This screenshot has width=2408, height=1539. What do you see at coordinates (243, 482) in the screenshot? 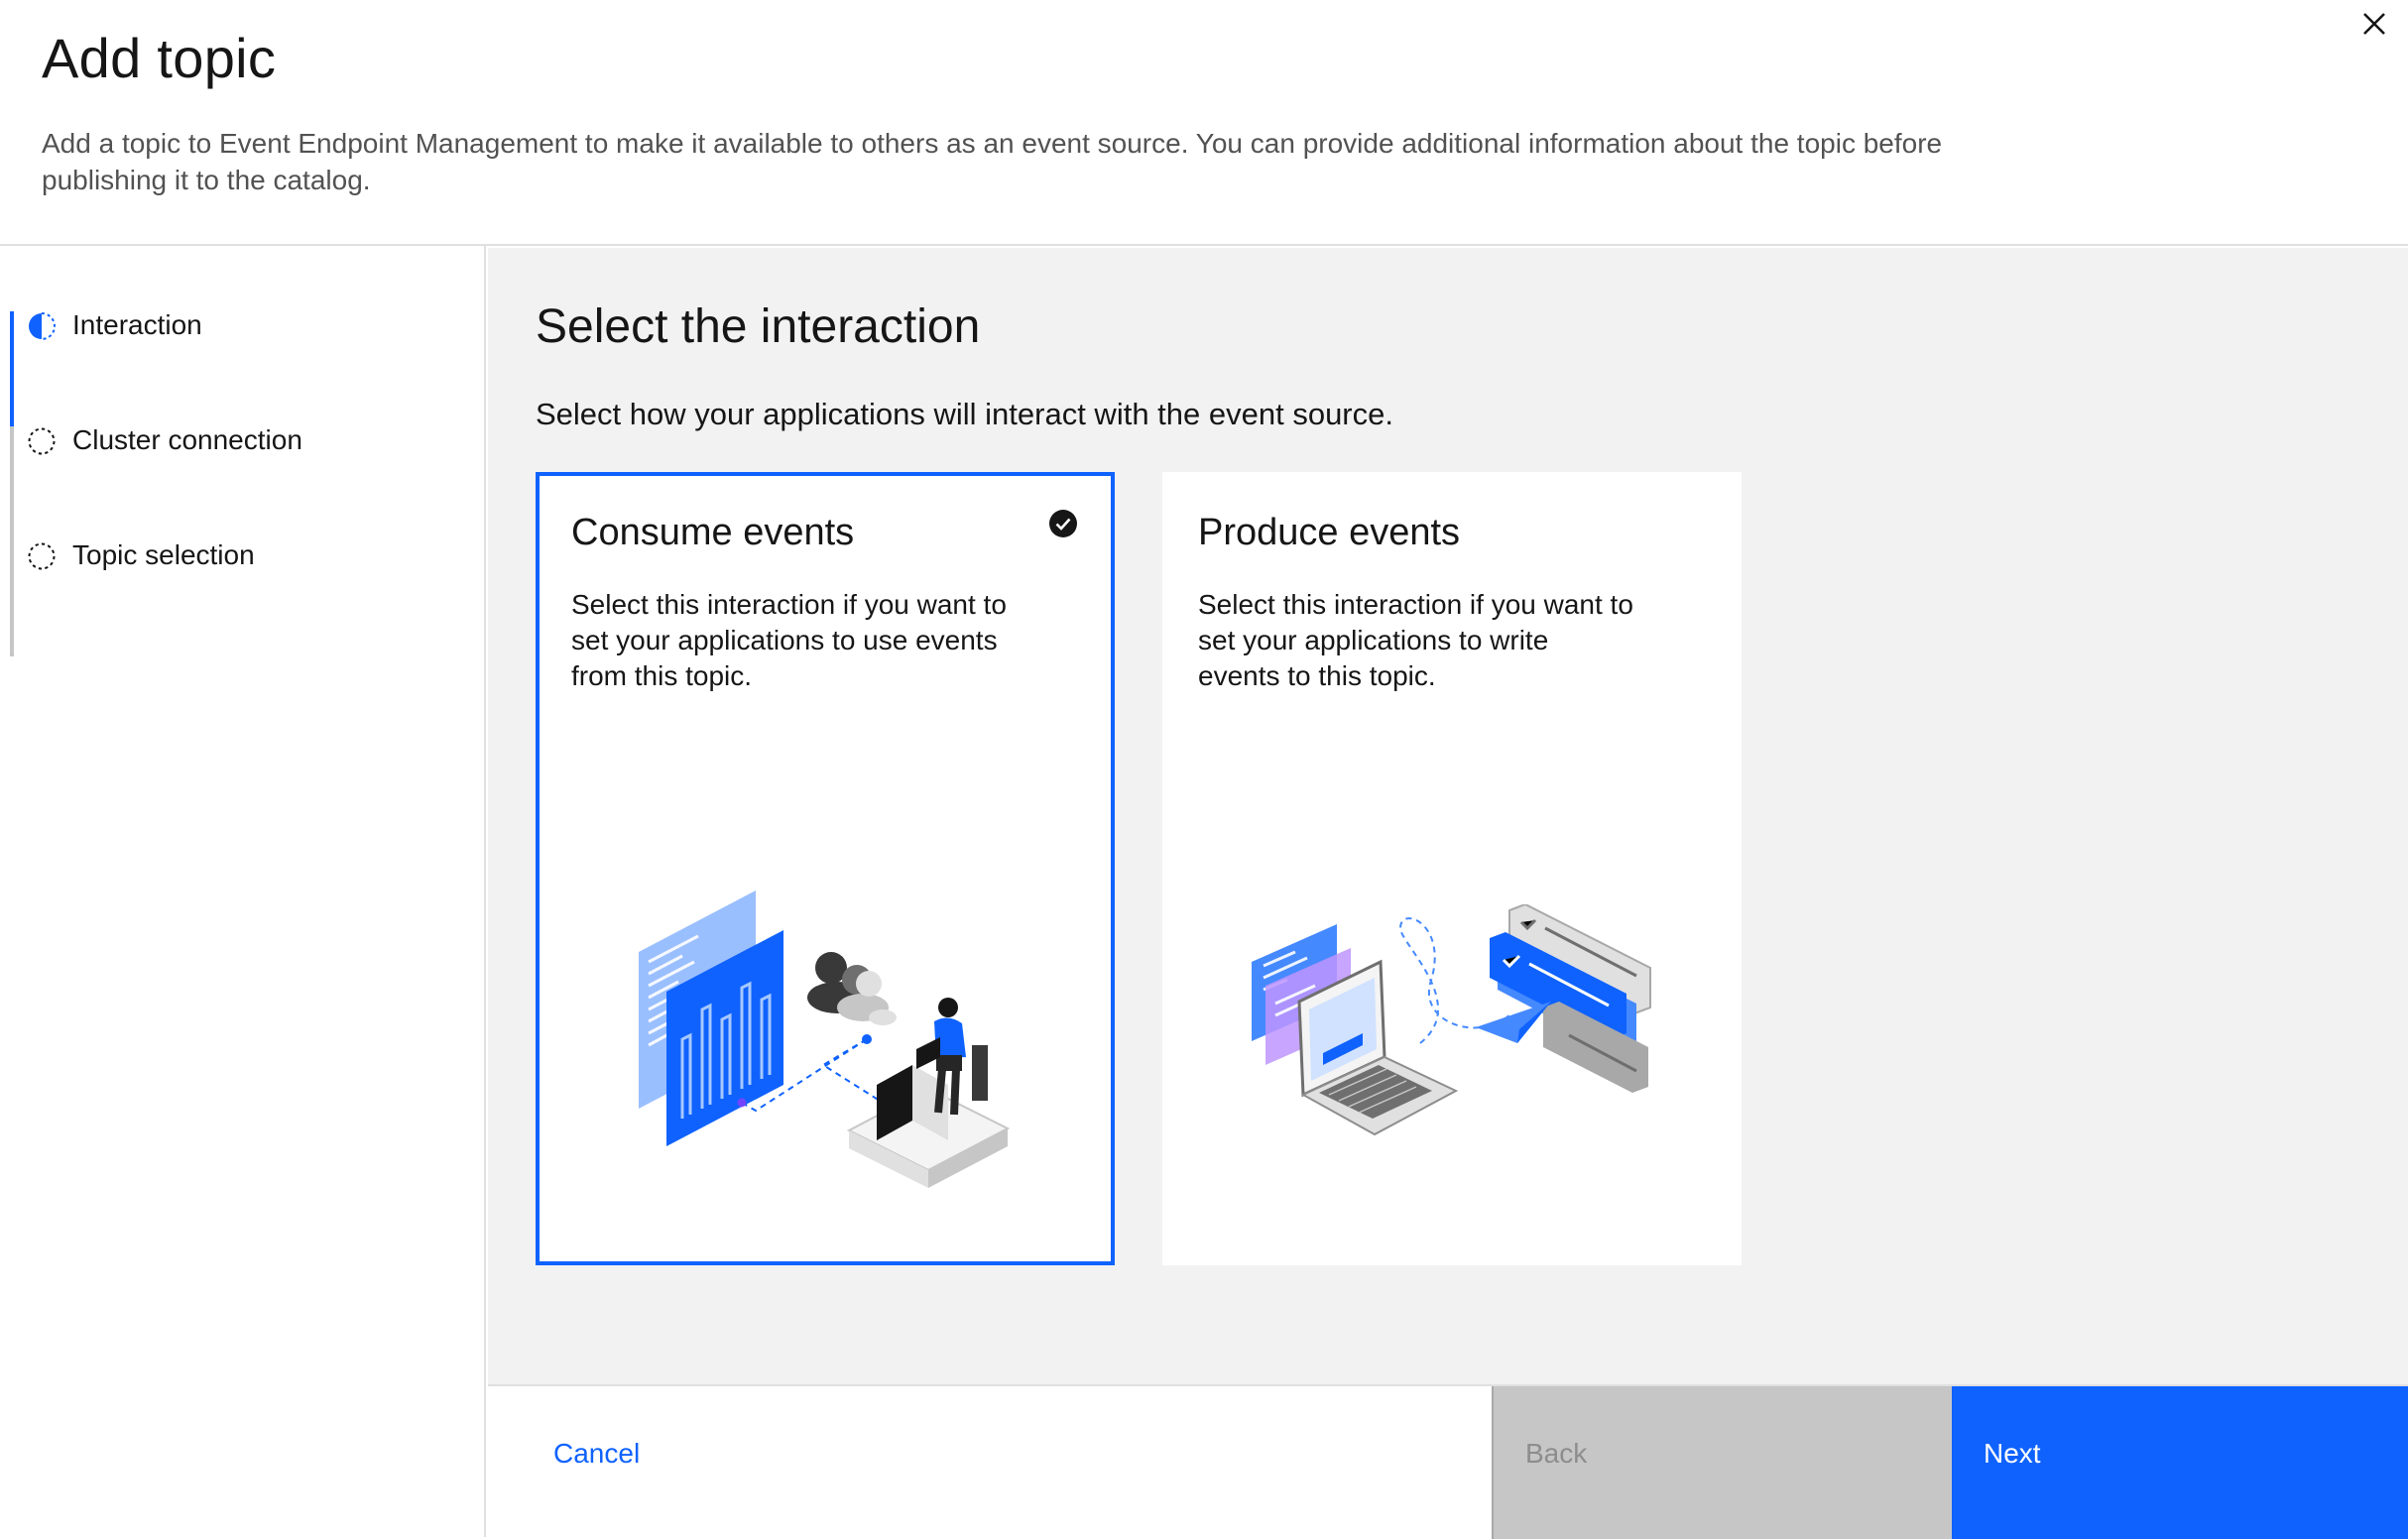
I see `progress-step-cluster-connection: Cluster connection` at bounding box center [243, 482].